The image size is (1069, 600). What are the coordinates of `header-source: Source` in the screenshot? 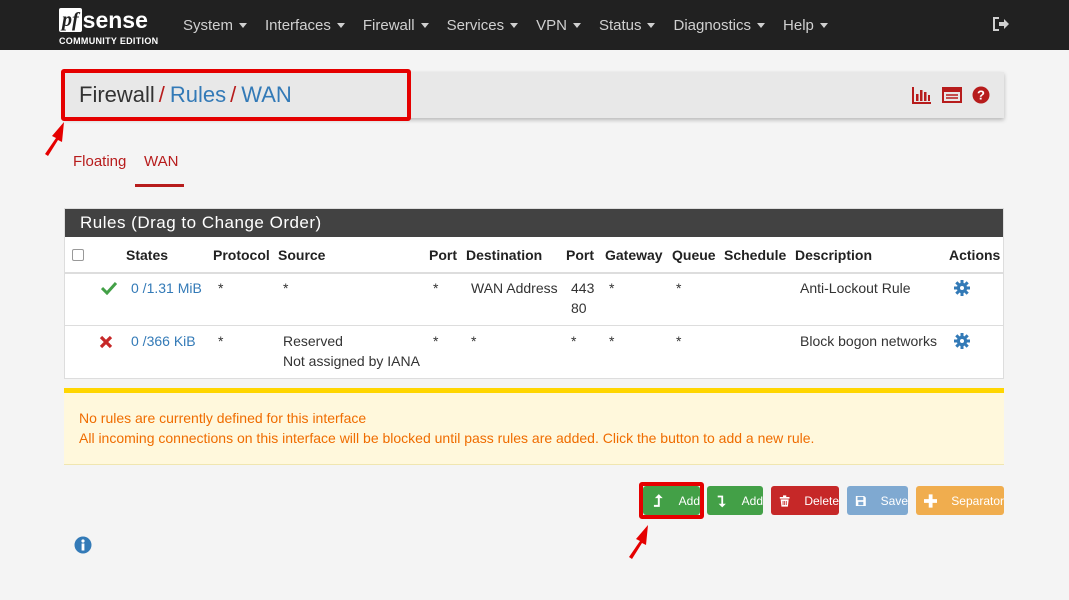 It's located at (301, 255).